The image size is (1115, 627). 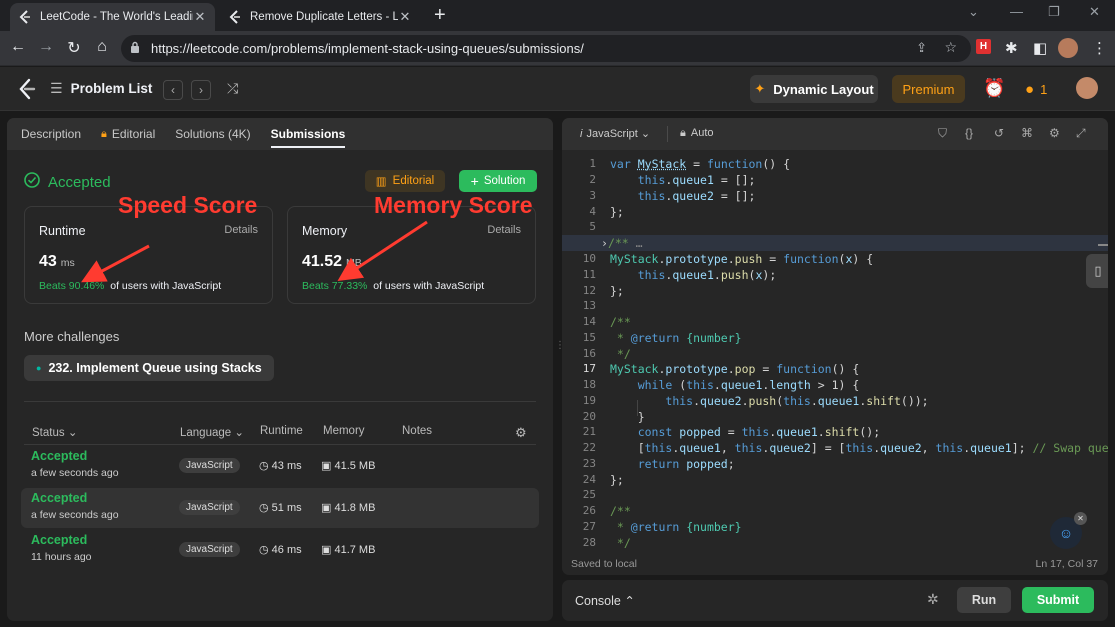 I want to click on row-memory-value: 41.8 MB, so click(x=355, y=508).